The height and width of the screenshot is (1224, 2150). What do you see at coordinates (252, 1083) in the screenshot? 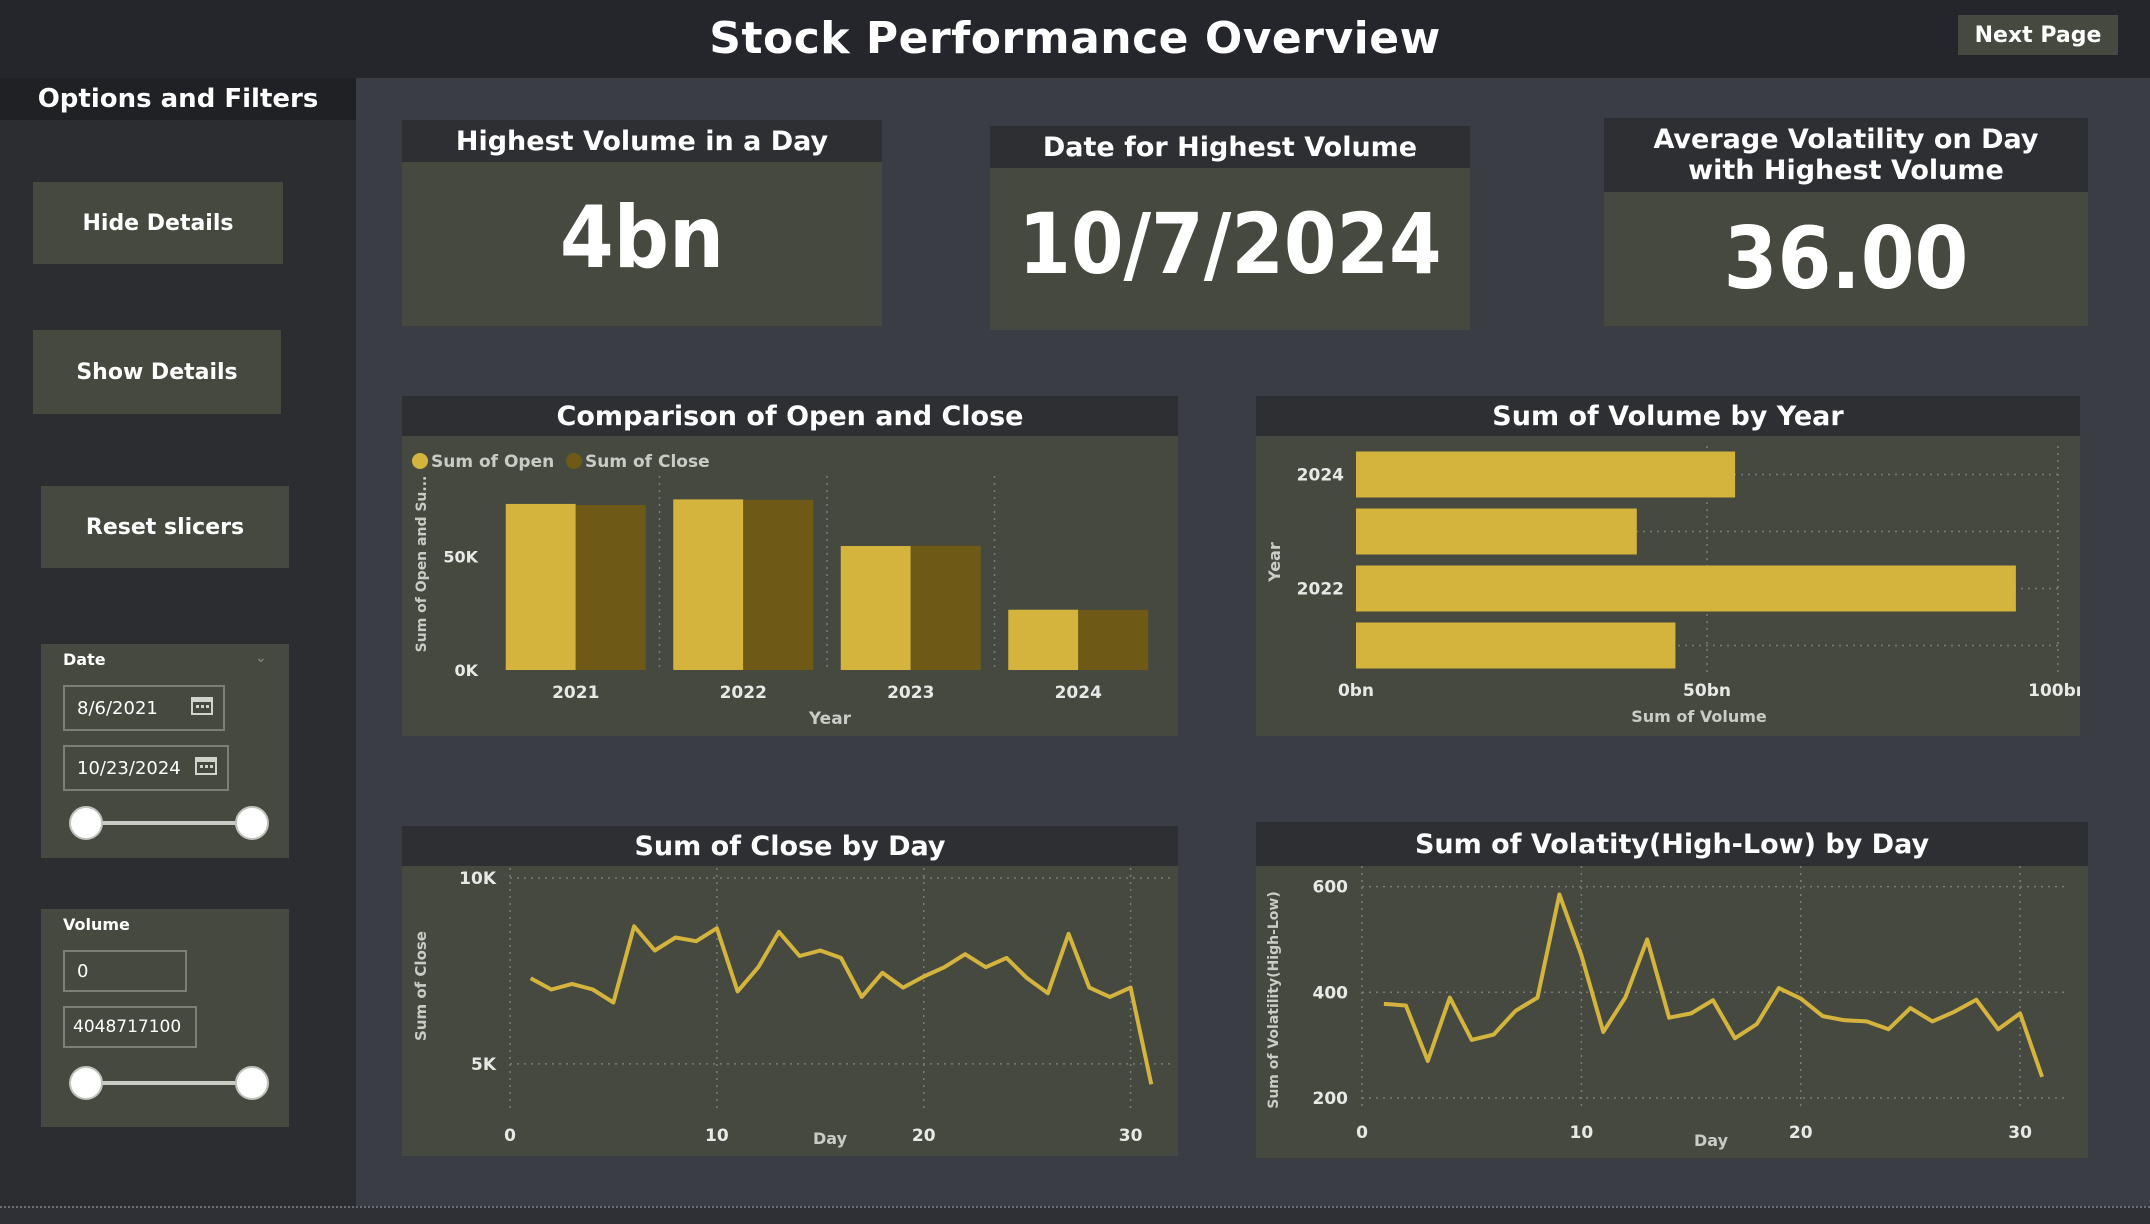
I see `volume-max-handle` at bounding box center [252, 1083].